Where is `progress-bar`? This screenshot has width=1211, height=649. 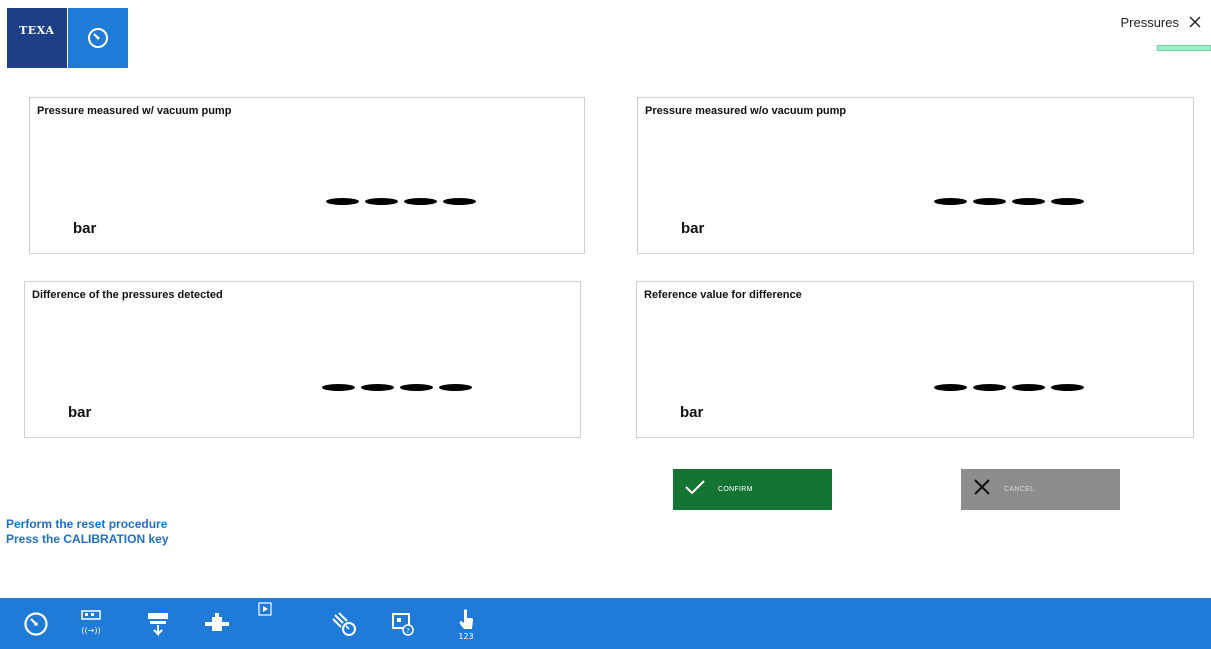
progress-bar is located at coordinates (1184, 48).